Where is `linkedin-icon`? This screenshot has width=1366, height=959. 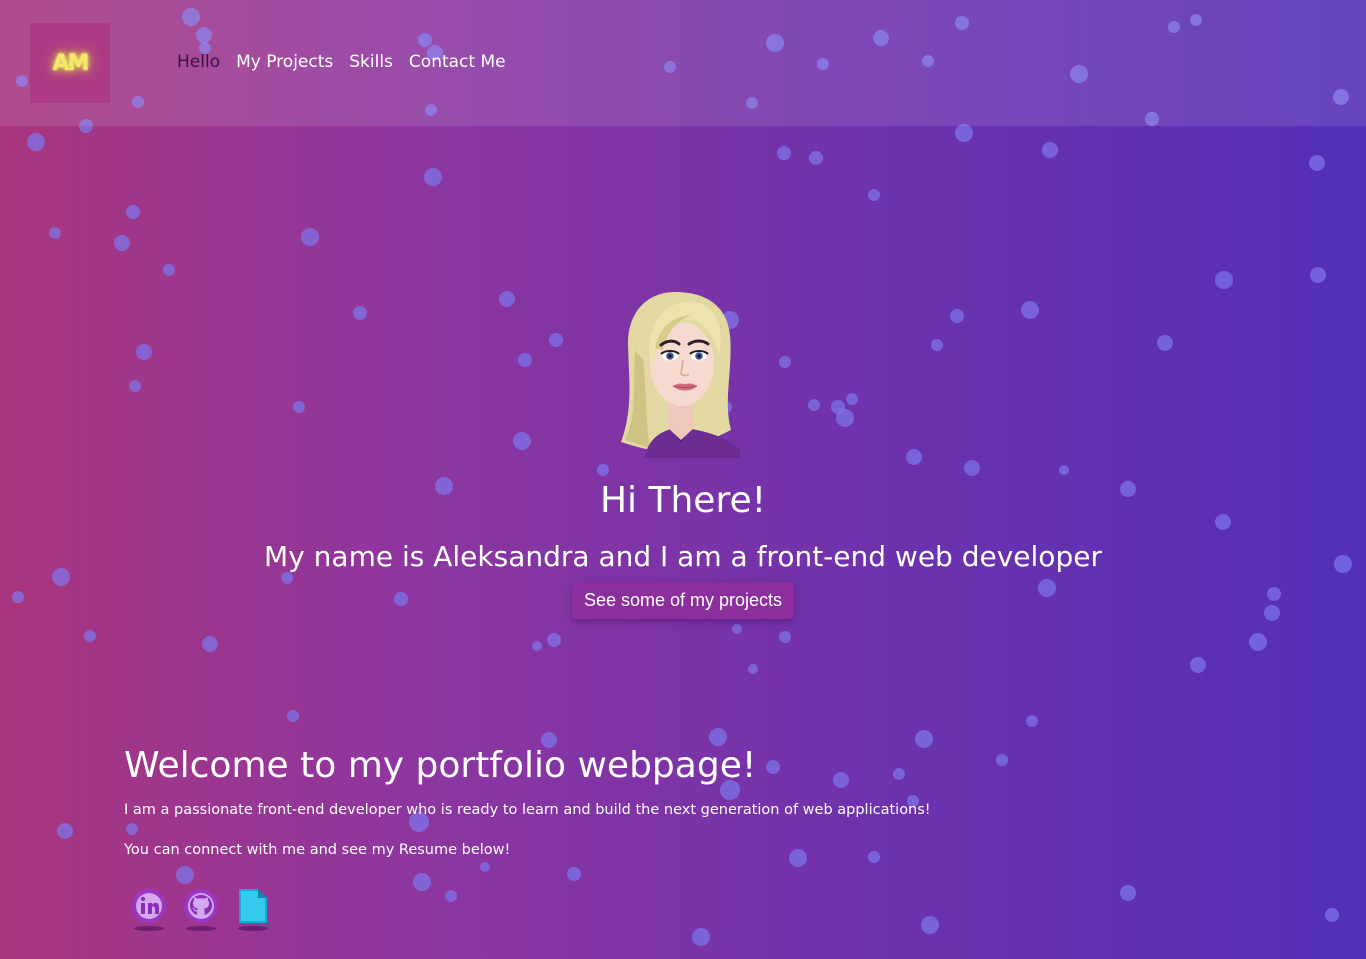 linkedin-icon is located at coordinates (149, 906).